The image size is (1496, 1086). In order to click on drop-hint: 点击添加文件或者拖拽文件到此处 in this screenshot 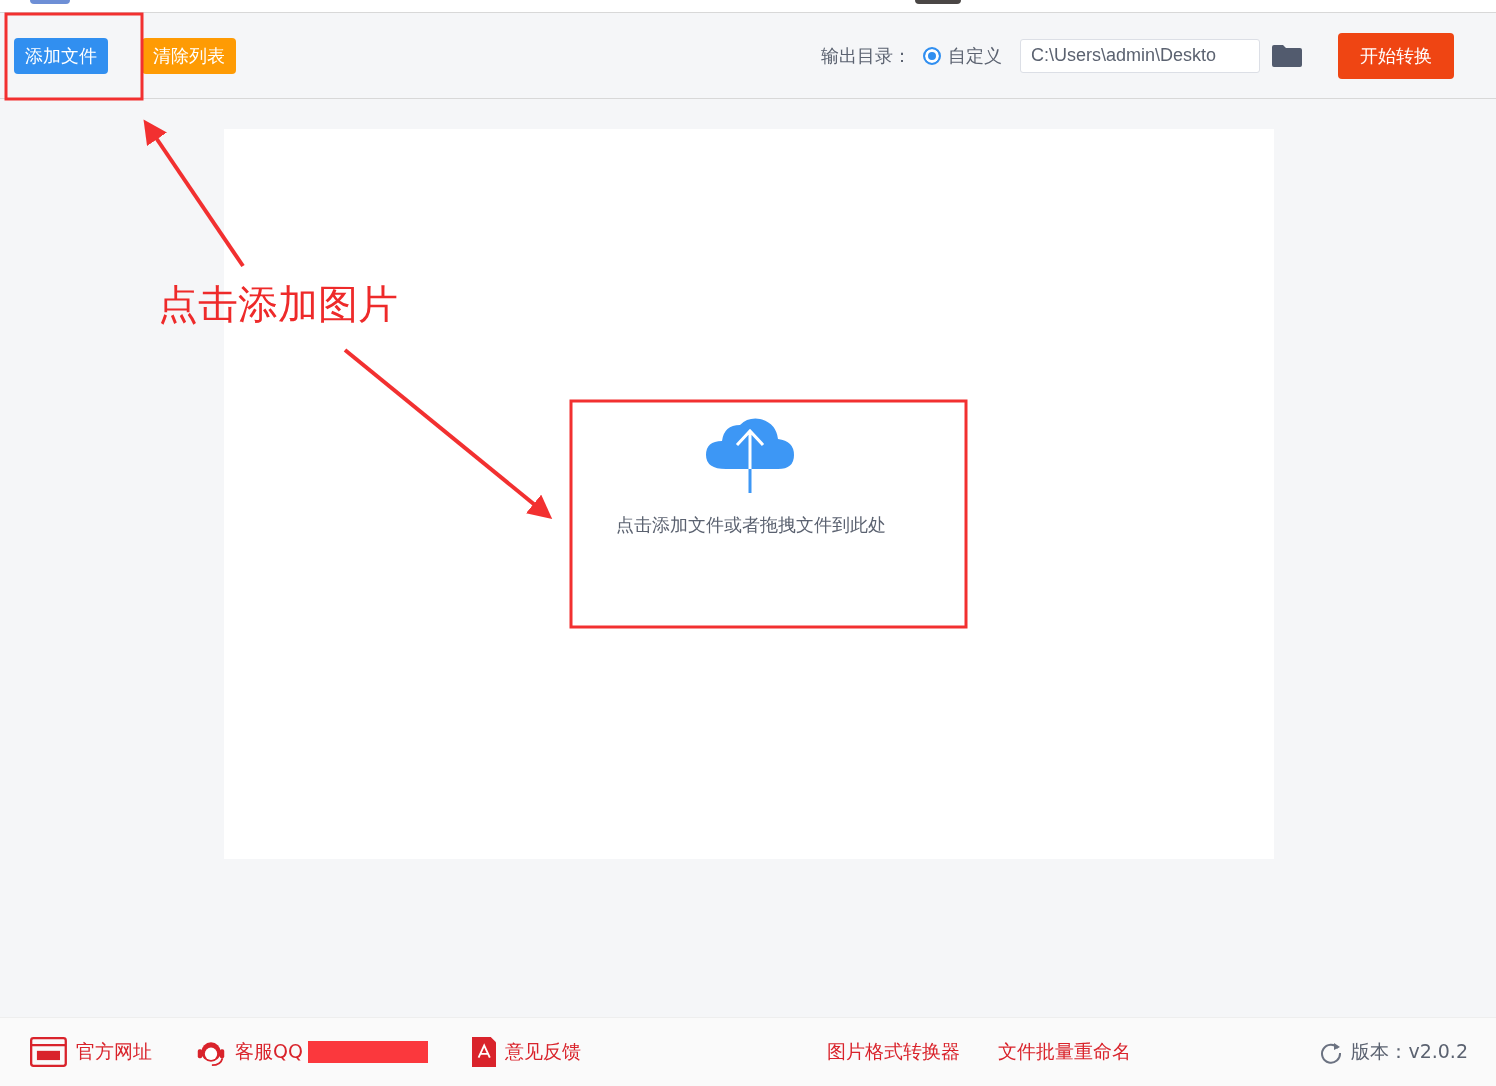, I will do `click(751, 525)`.